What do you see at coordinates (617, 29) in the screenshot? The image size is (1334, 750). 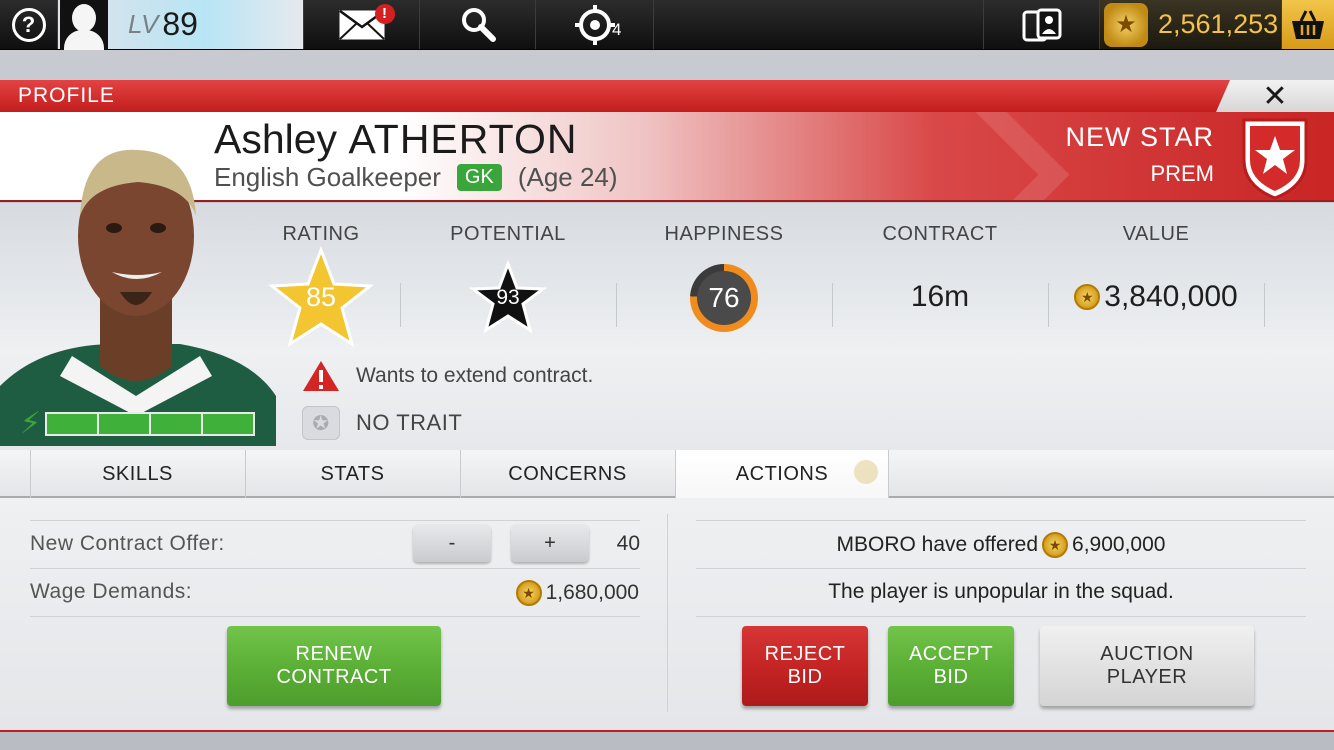 I see `scout-count: 4` at bounding box center [617, 29].